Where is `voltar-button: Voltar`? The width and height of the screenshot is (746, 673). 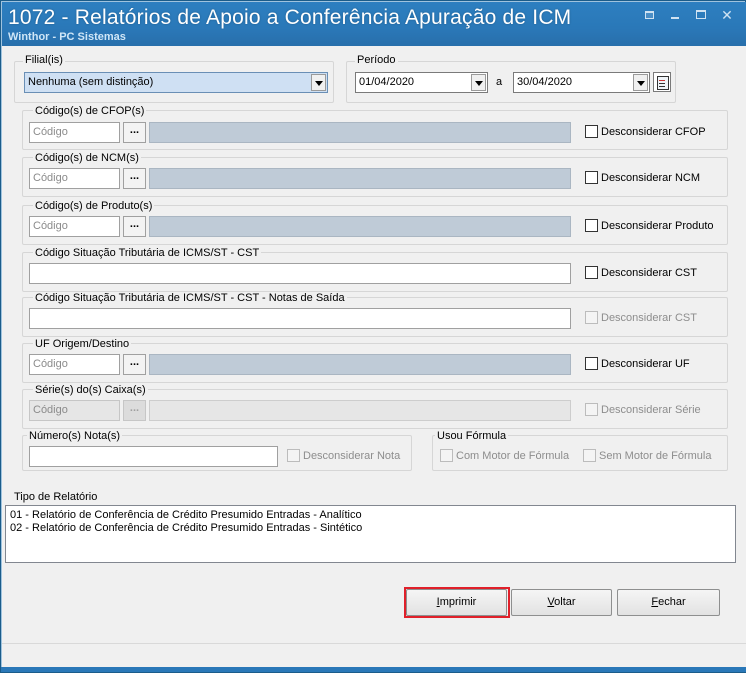 voltar-button: Voltar is located at coordinates (561, 602).